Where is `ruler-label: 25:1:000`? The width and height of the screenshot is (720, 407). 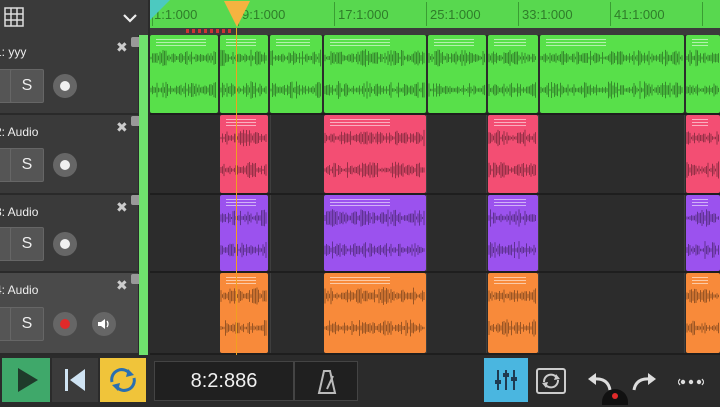 ruler-label: 25:1:000 is located at coordinates (455, 14).